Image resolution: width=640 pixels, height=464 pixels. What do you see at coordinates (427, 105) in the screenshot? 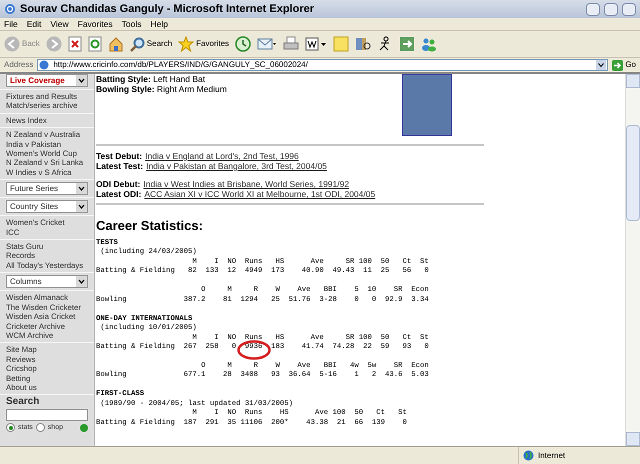
I see `photo-placeholder` at bounding box center [427, 105].